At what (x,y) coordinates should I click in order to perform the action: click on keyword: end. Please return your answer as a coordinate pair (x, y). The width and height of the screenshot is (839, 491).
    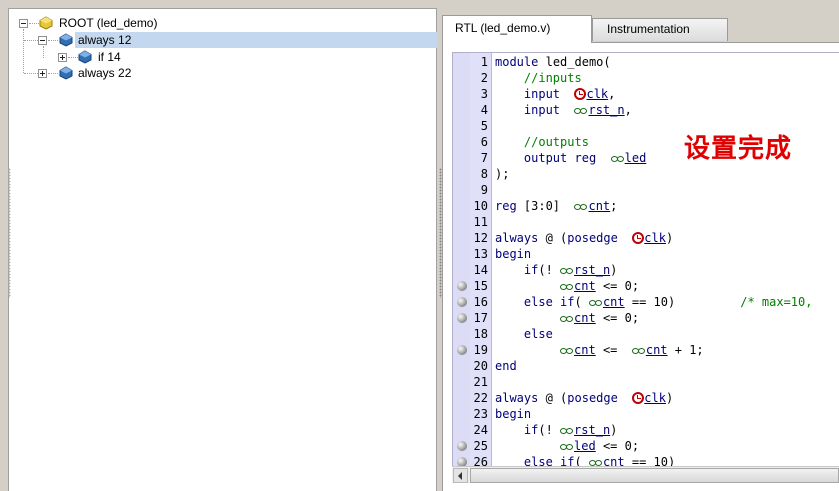
    Looking at the image, I should click on (506, 366).